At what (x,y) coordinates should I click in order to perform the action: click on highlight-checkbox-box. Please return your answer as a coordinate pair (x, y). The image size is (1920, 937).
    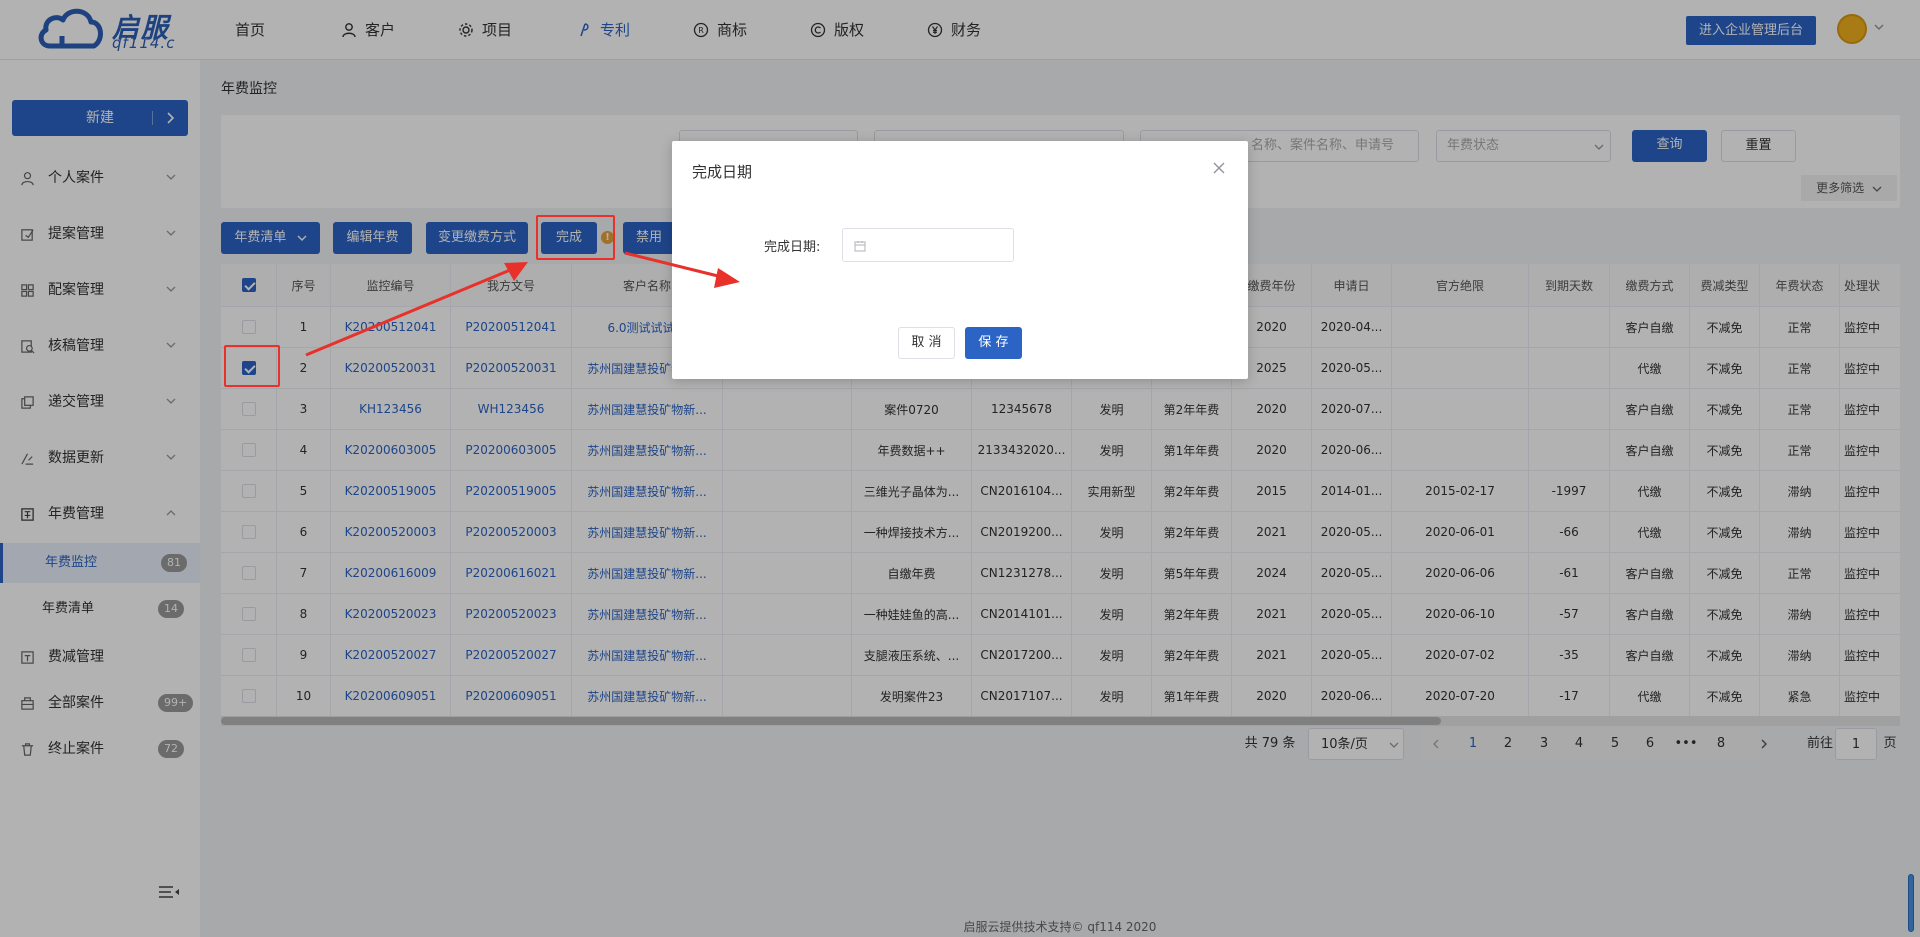
    Looking at the image, I should click on (252, 366).